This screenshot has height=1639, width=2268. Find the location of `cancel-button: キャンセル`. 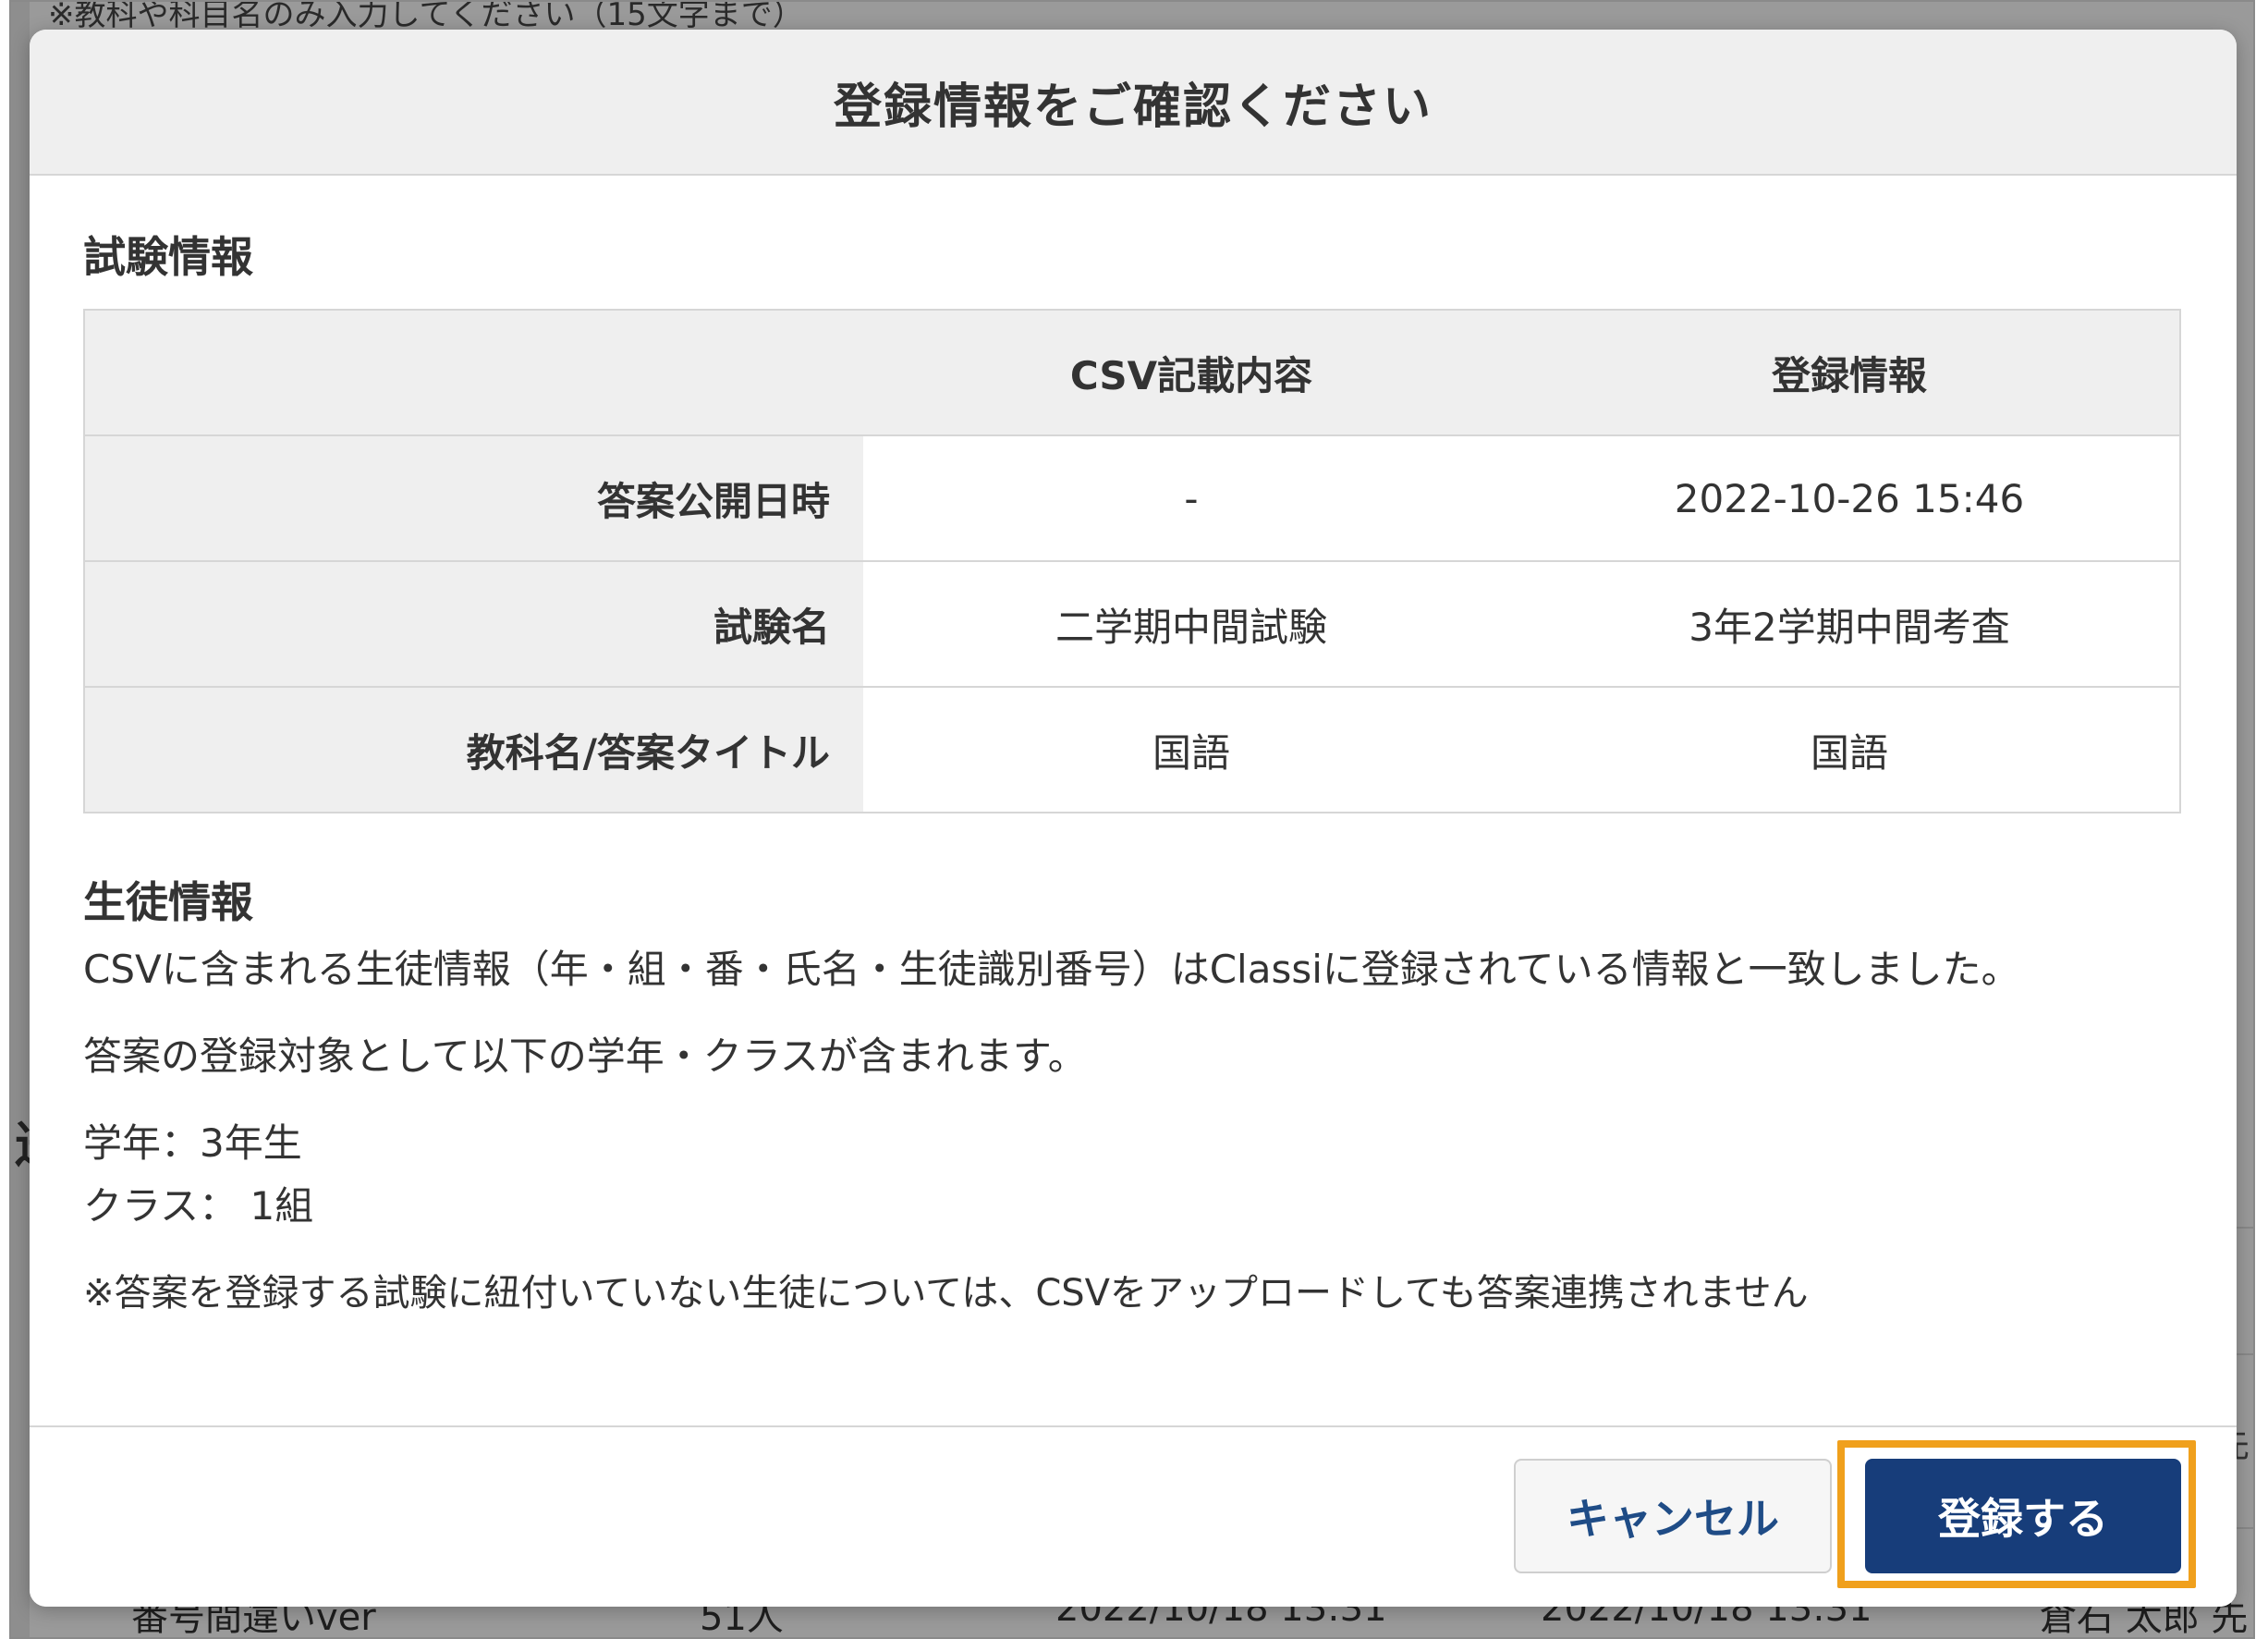

cancel-button: キャンセル is located at coordinates (1673, 1516).